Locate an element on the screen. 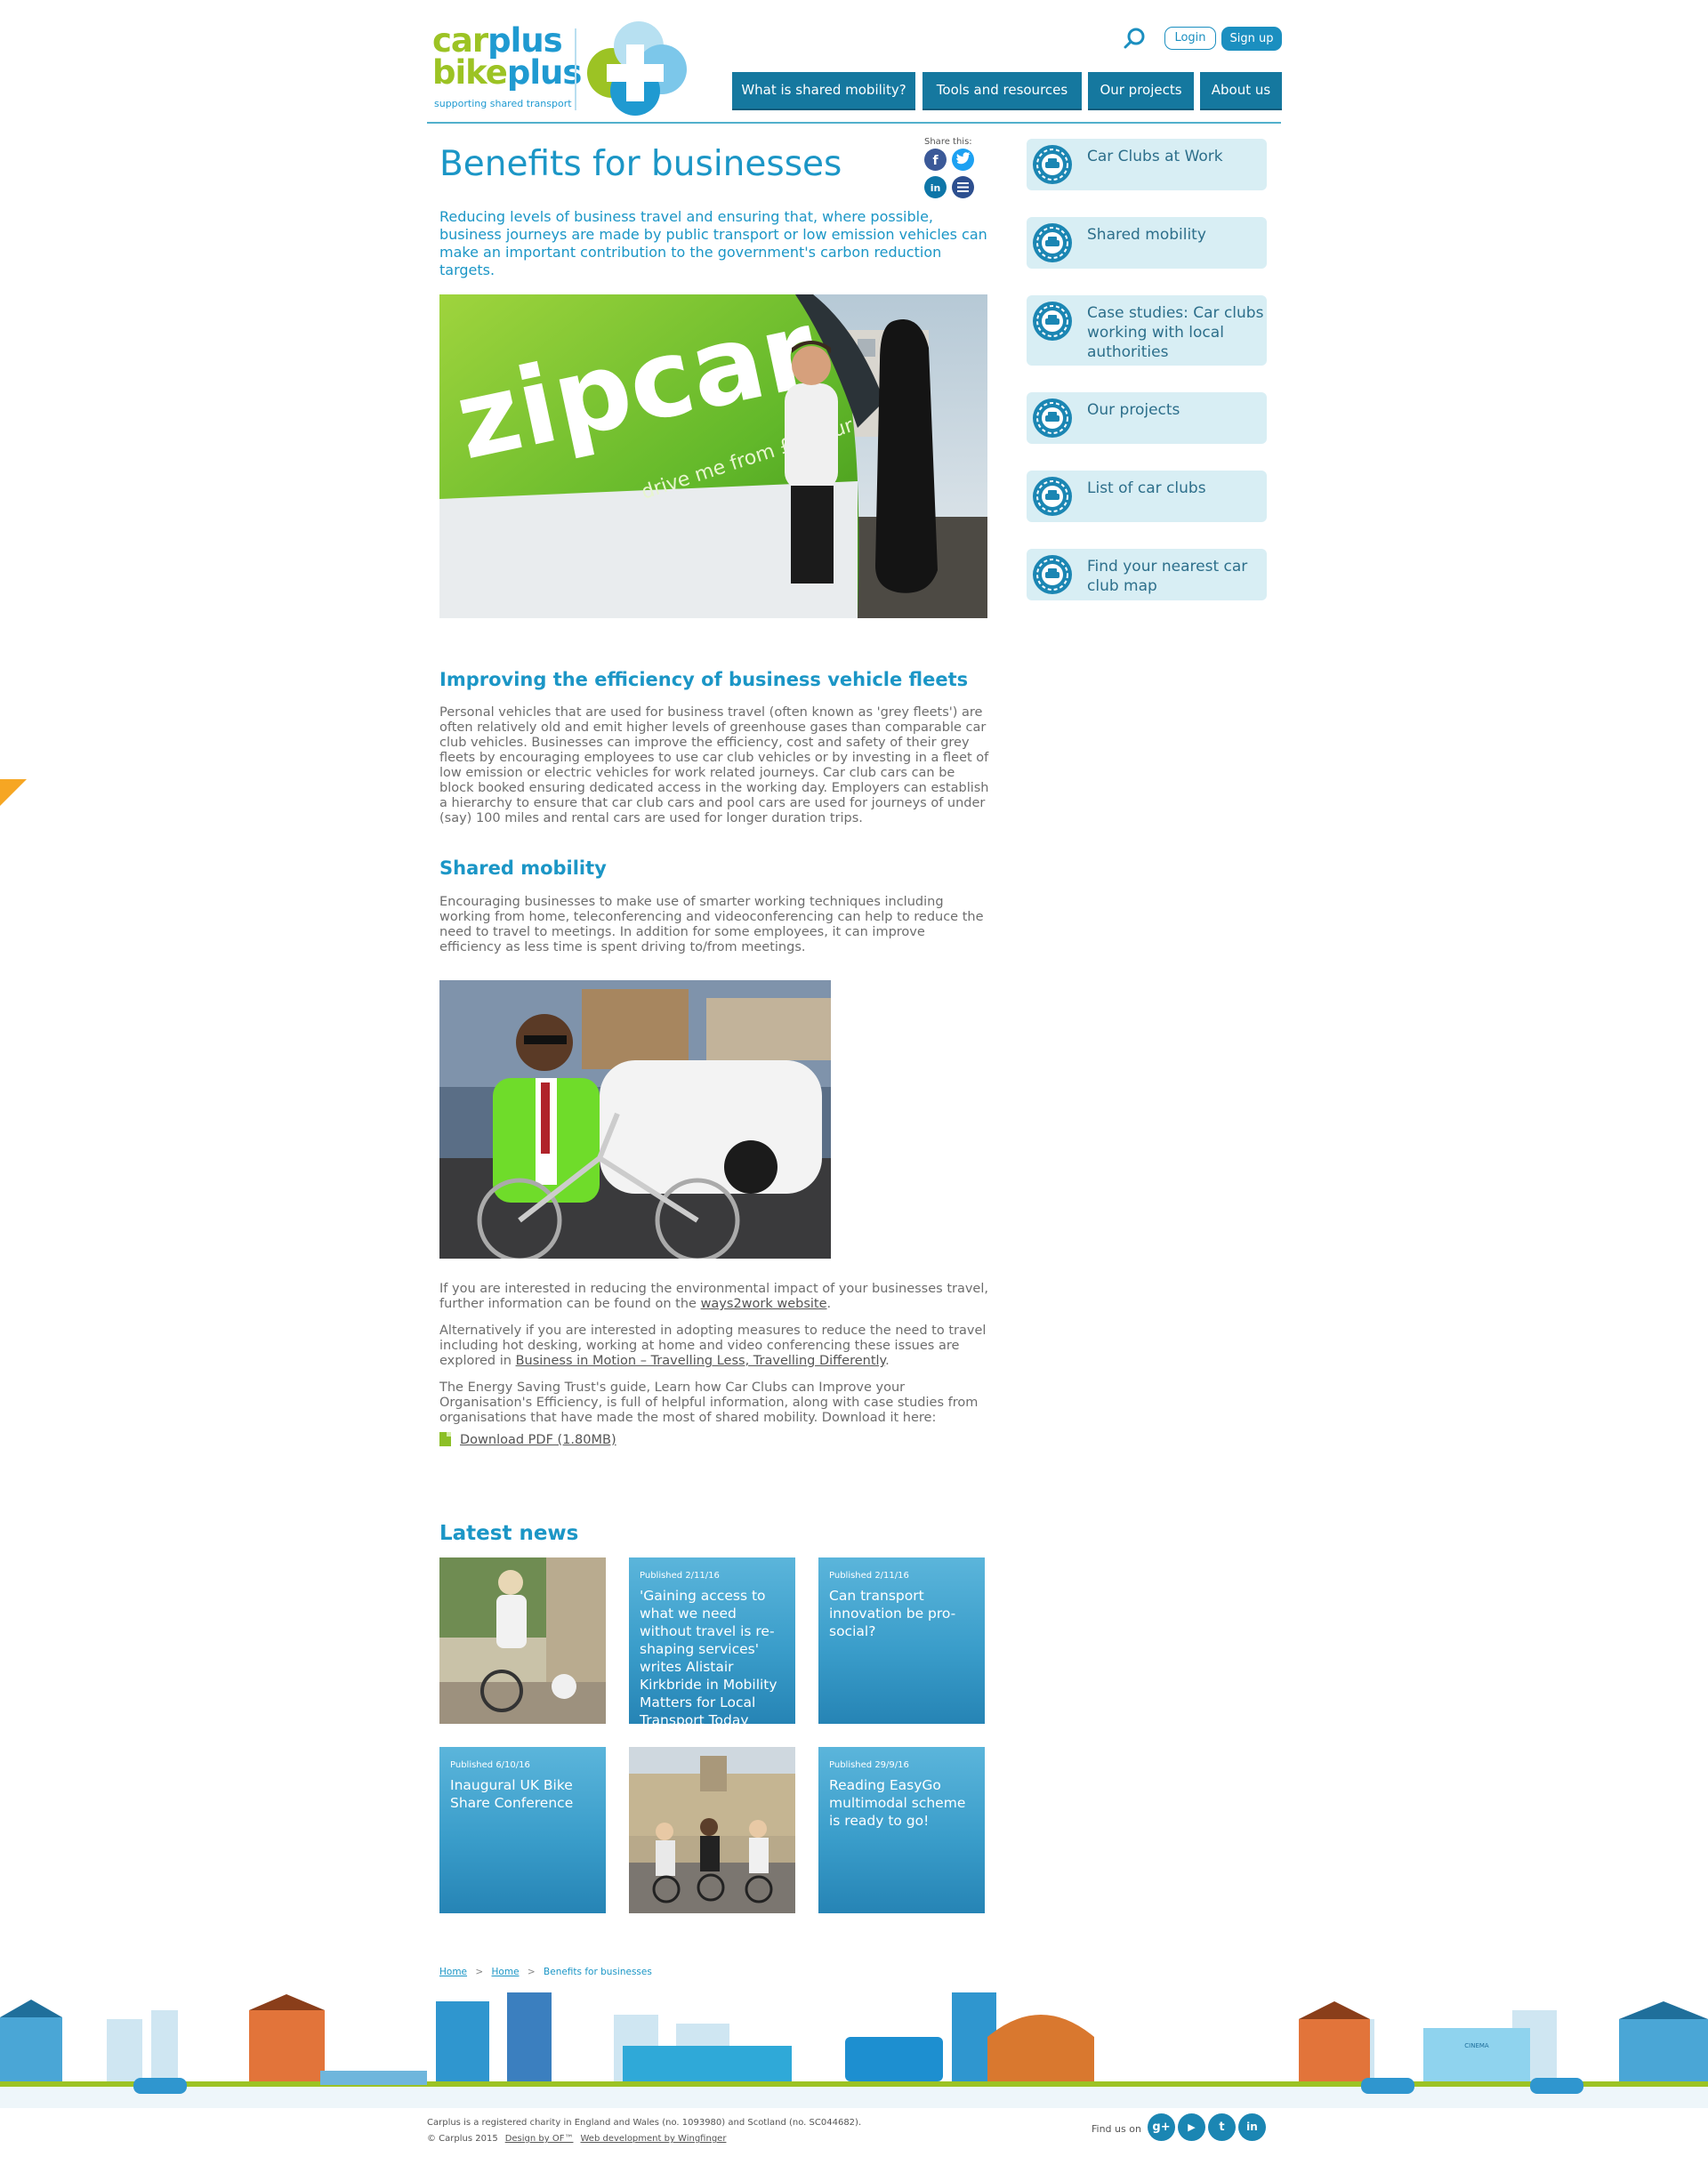  news-photo-tile-cyclists-oxford is located at coordinates (712, 1830).